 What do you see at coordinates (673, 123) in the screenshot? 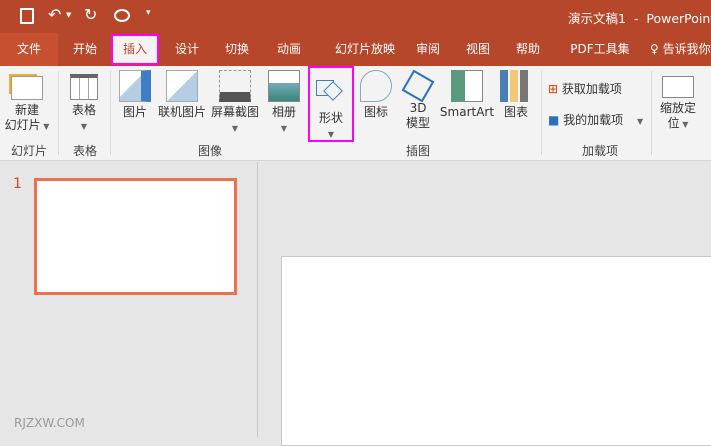
I see `label: 位` at bounding box center [673, 123].